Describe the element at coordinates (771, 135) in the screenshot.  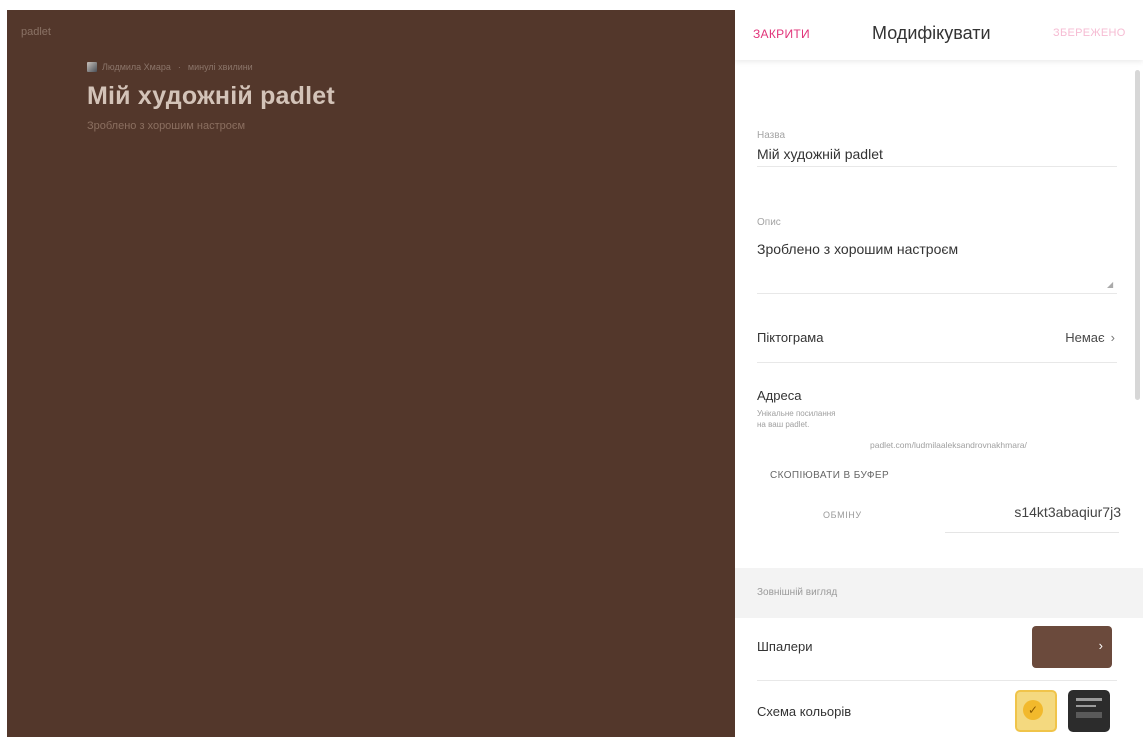
I see `title-field-label: Назва` at that location.